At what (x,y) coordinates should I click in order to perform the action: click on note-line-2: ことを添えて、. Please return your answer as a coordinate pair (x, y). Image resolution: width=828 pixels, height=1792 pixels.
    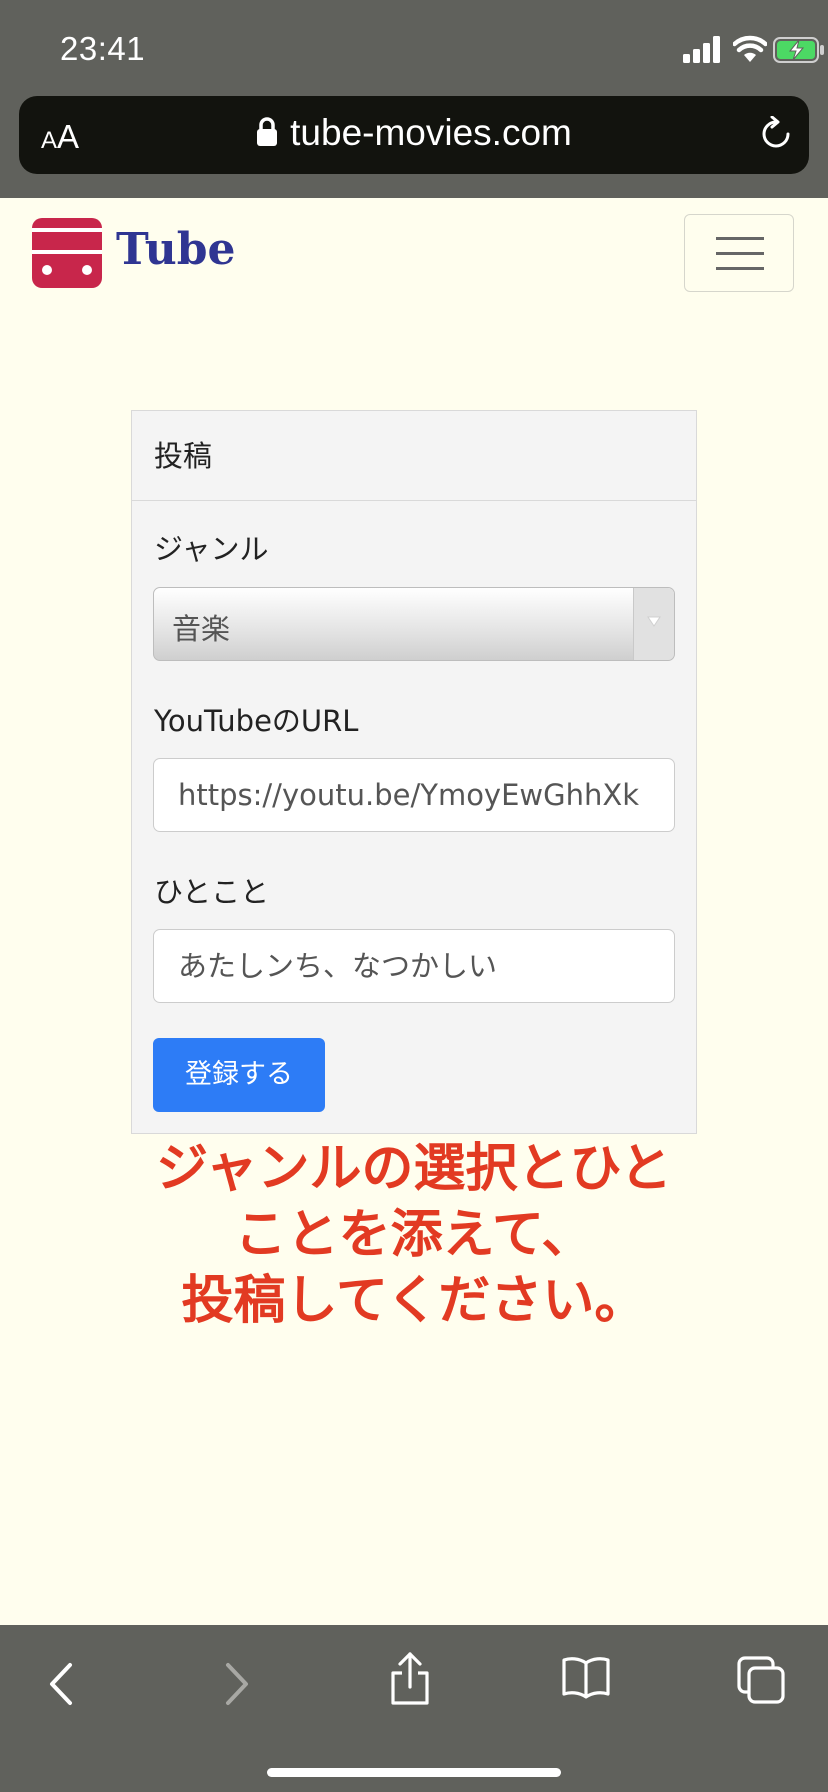
    Looking at the image, I should click on (414, 1235).